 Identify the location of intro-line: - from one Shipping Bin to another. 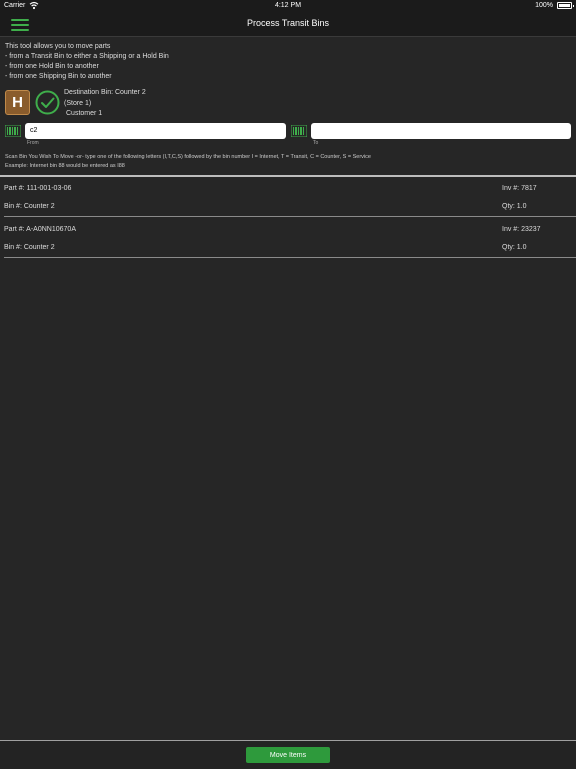
(58, 76).